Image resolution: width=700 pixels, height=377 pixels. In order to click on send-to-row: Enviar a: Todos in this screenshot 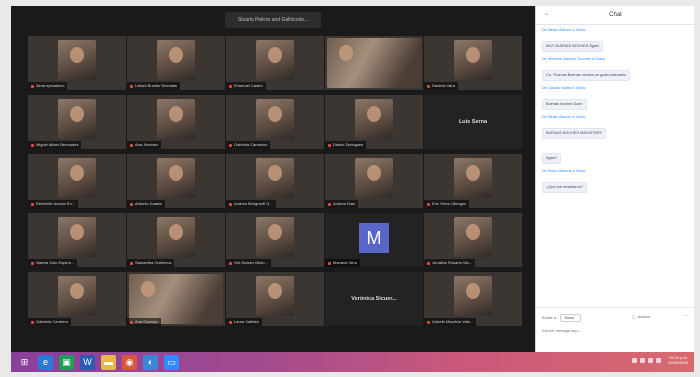, I will do `click(562, 318)`.